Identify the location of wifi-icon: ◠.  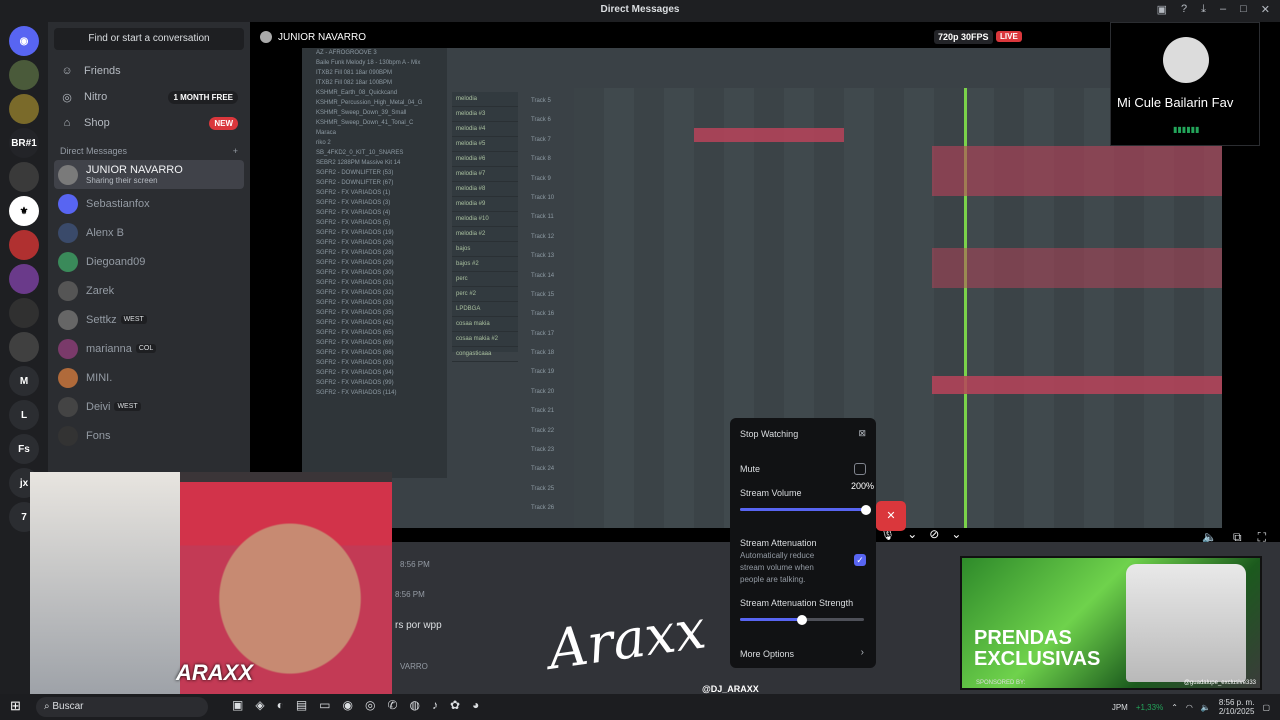
(1189, 707).